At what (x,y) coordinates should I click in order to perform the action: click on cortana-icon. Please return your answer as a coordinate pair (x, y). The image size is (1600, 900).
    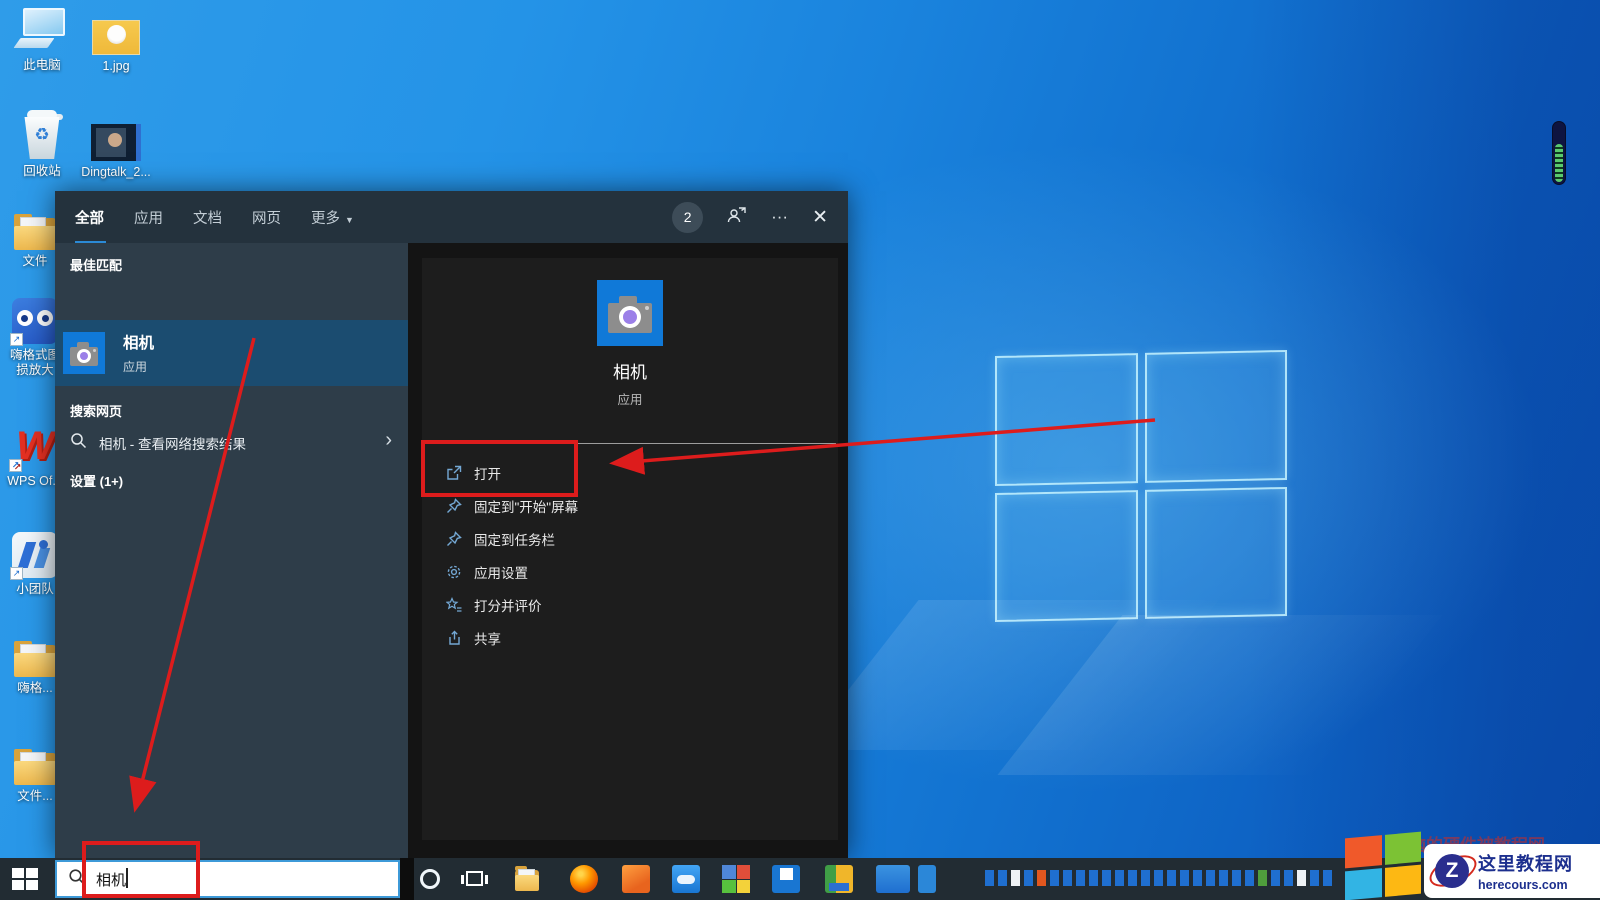
    Looking at the image, I should click on (430, 879).